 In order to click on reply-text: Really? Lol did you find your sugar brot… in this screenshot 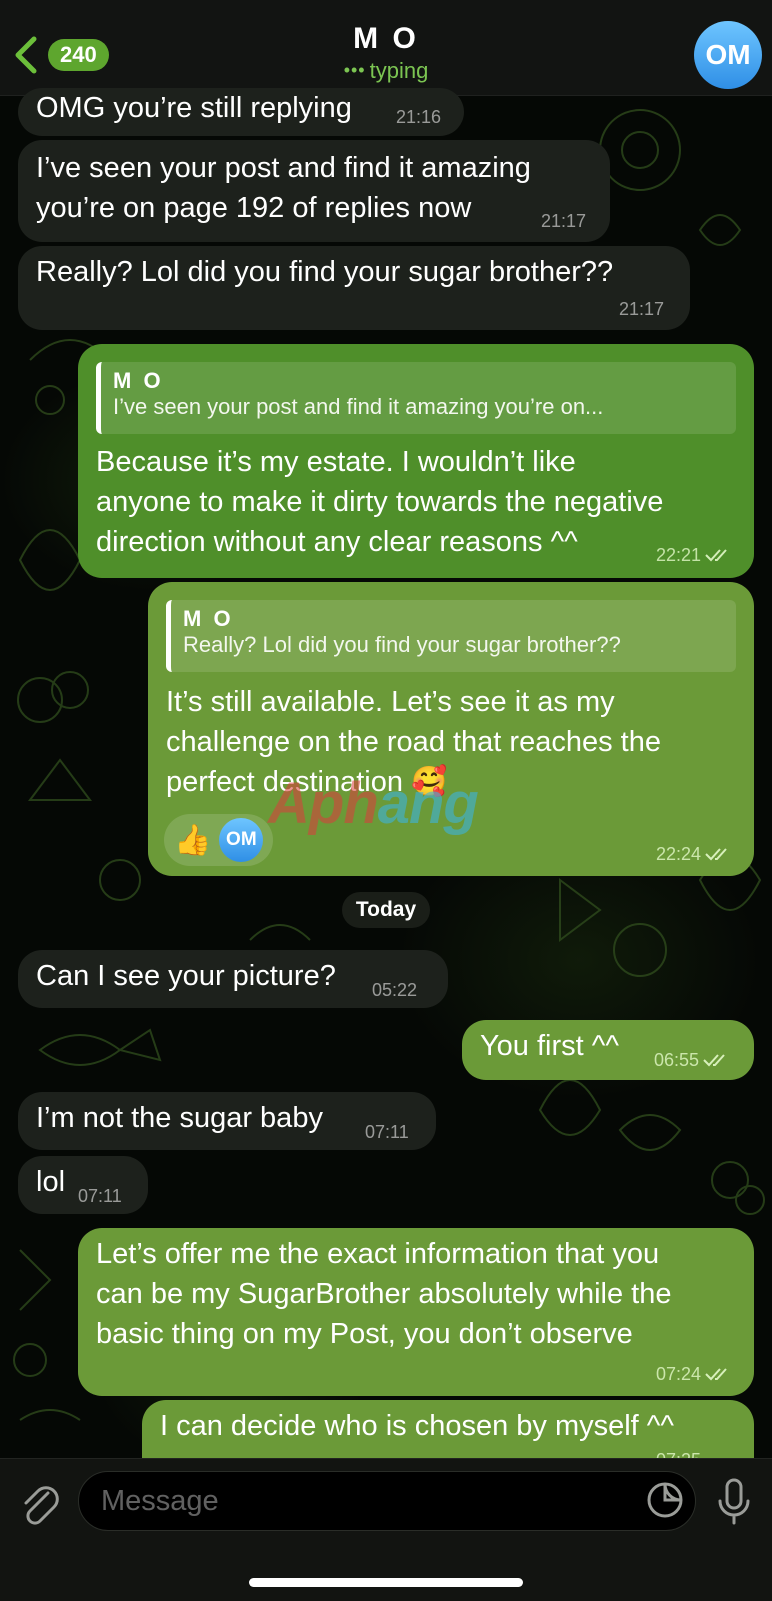, I will do `click(402, 644)`.